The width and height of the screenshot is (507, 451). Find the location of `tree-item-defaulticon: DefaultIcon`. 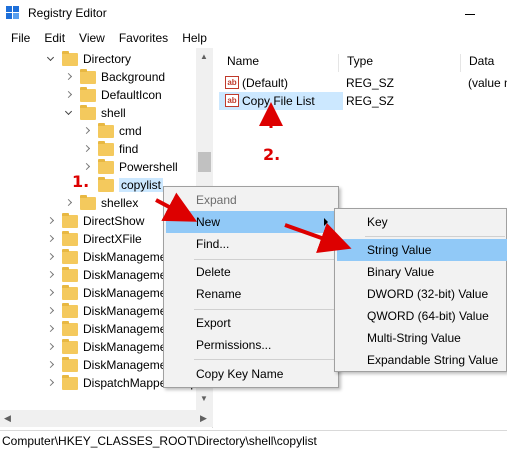

tree-item-defaulticon: DefaultIcon is located at coordinates (113, 95).